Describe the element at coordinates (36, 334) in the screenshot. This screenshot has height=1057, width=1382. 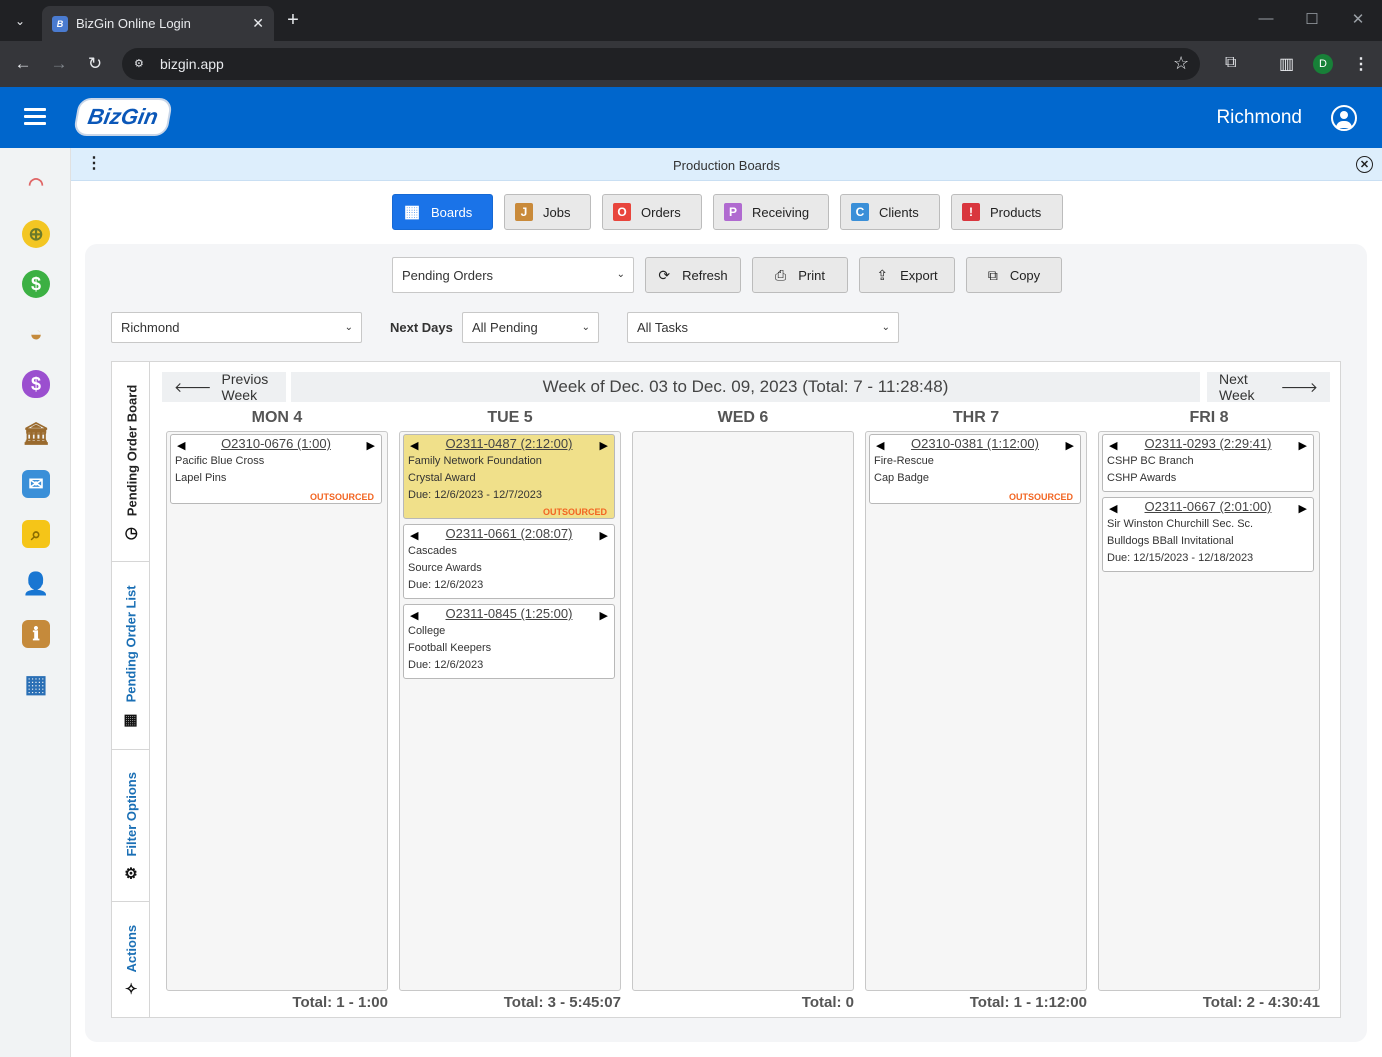
I see `hardhat-icon: ◒` at that location.